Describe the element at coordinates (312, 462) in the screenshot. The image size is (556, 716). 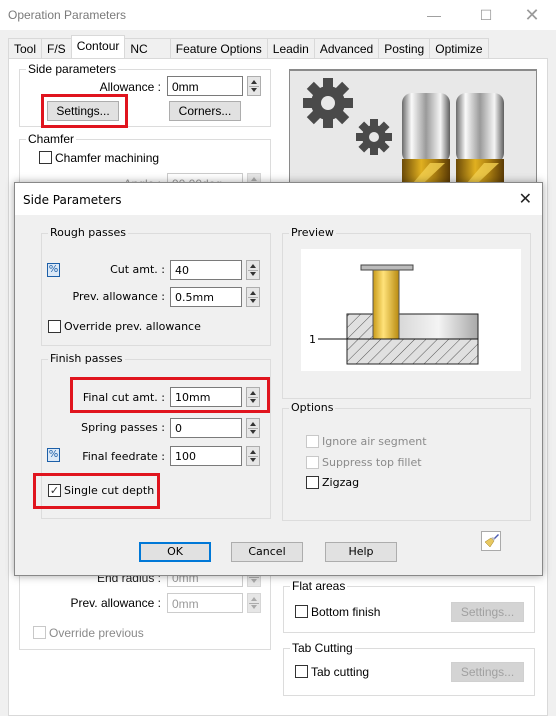
I see `suppress-top-fillet-checkbox` at that location.